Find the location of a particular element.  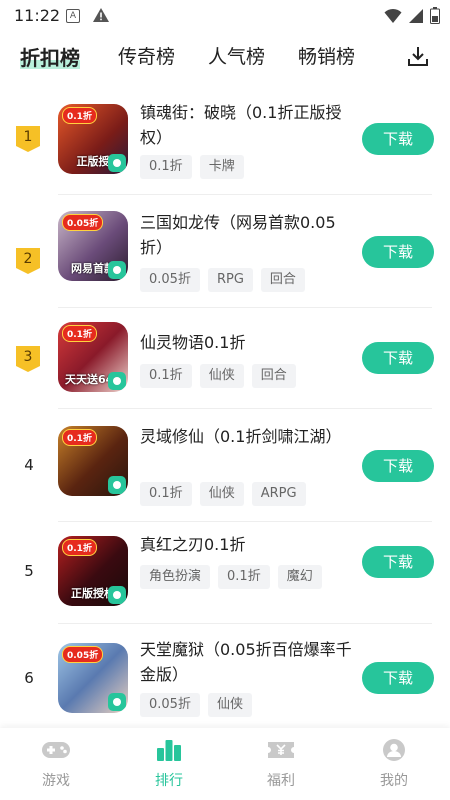

game-title: 灵域修仙（0.1折剑啸江湖） is located at coordinates (247, 436).